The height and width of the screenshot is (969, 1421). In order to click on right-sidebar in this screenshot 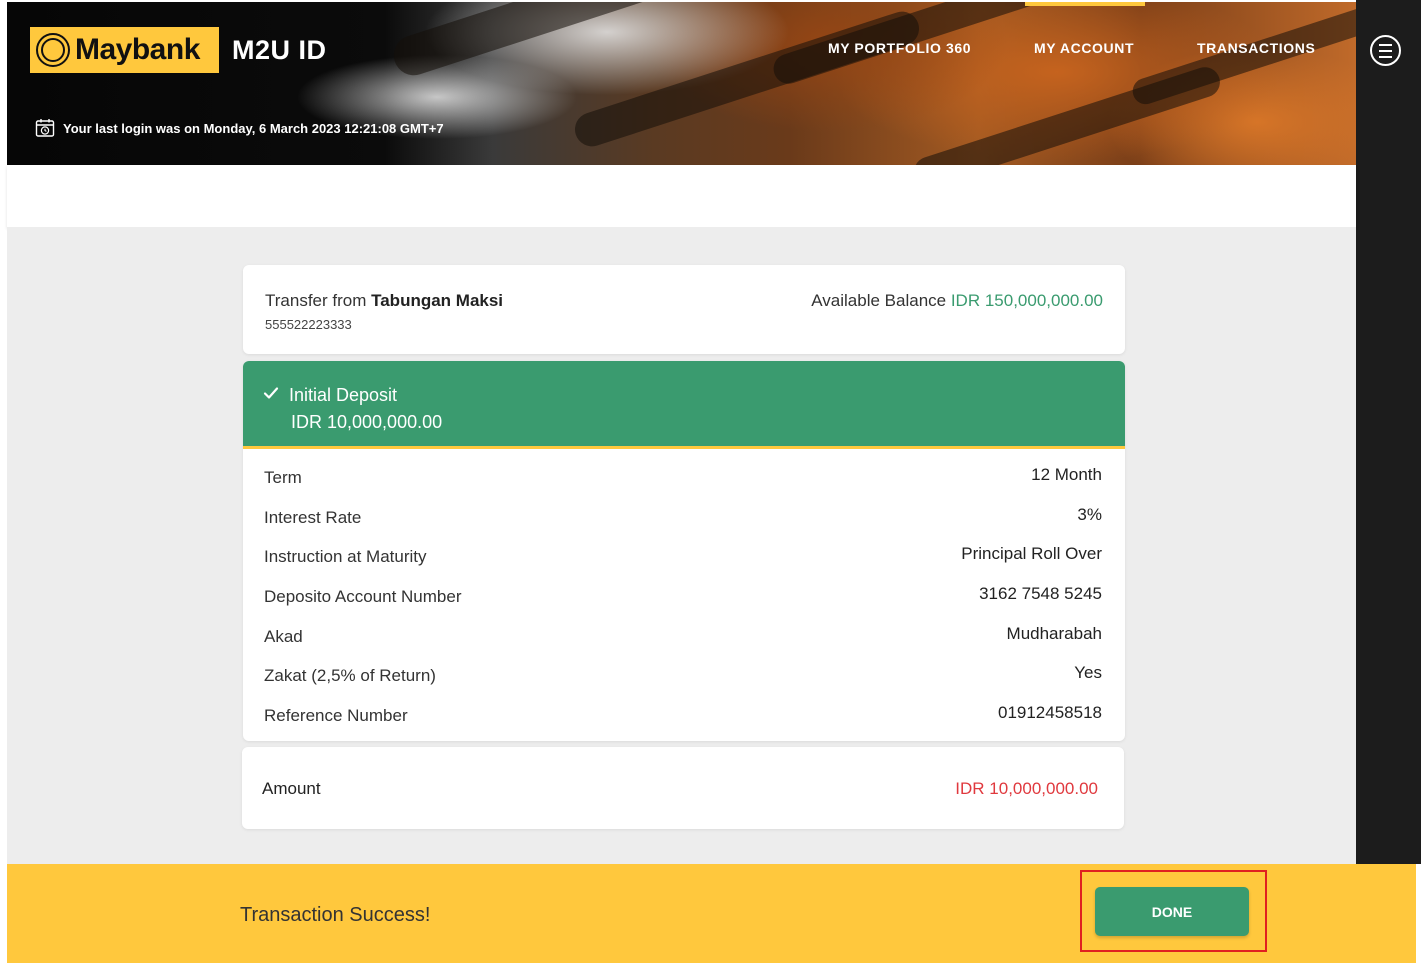, I will do `click(1388, 432)`.